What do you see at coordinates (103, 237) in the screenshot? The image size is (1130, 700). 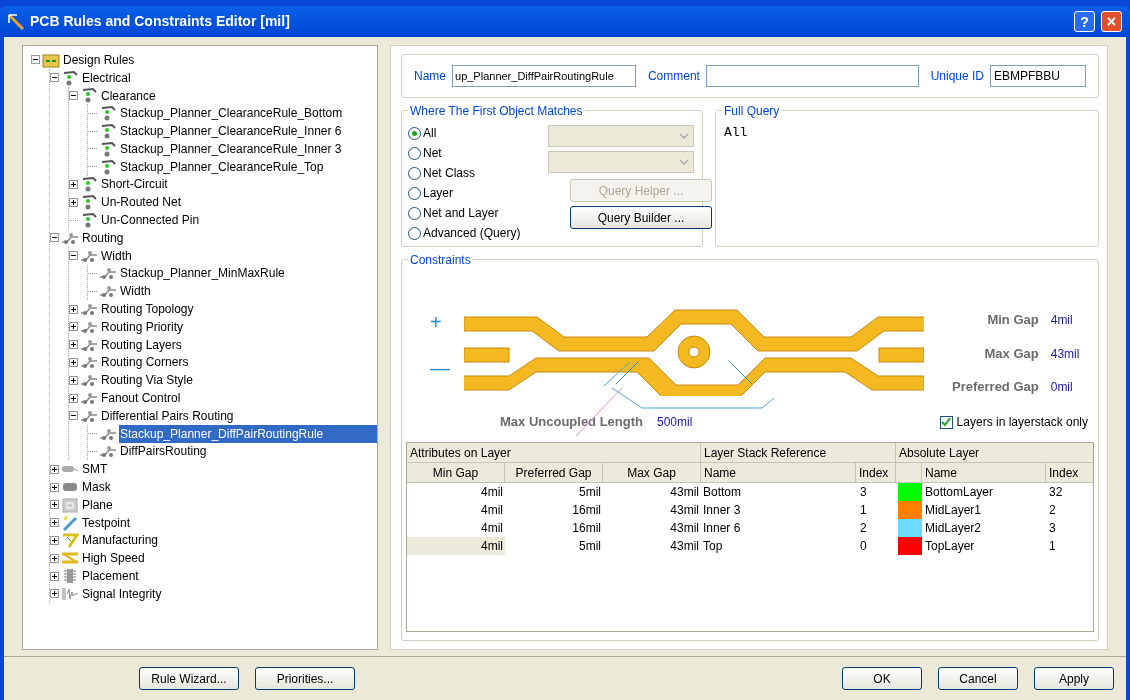 I see `tree-item: Routing` at bounding box center [103, 237].